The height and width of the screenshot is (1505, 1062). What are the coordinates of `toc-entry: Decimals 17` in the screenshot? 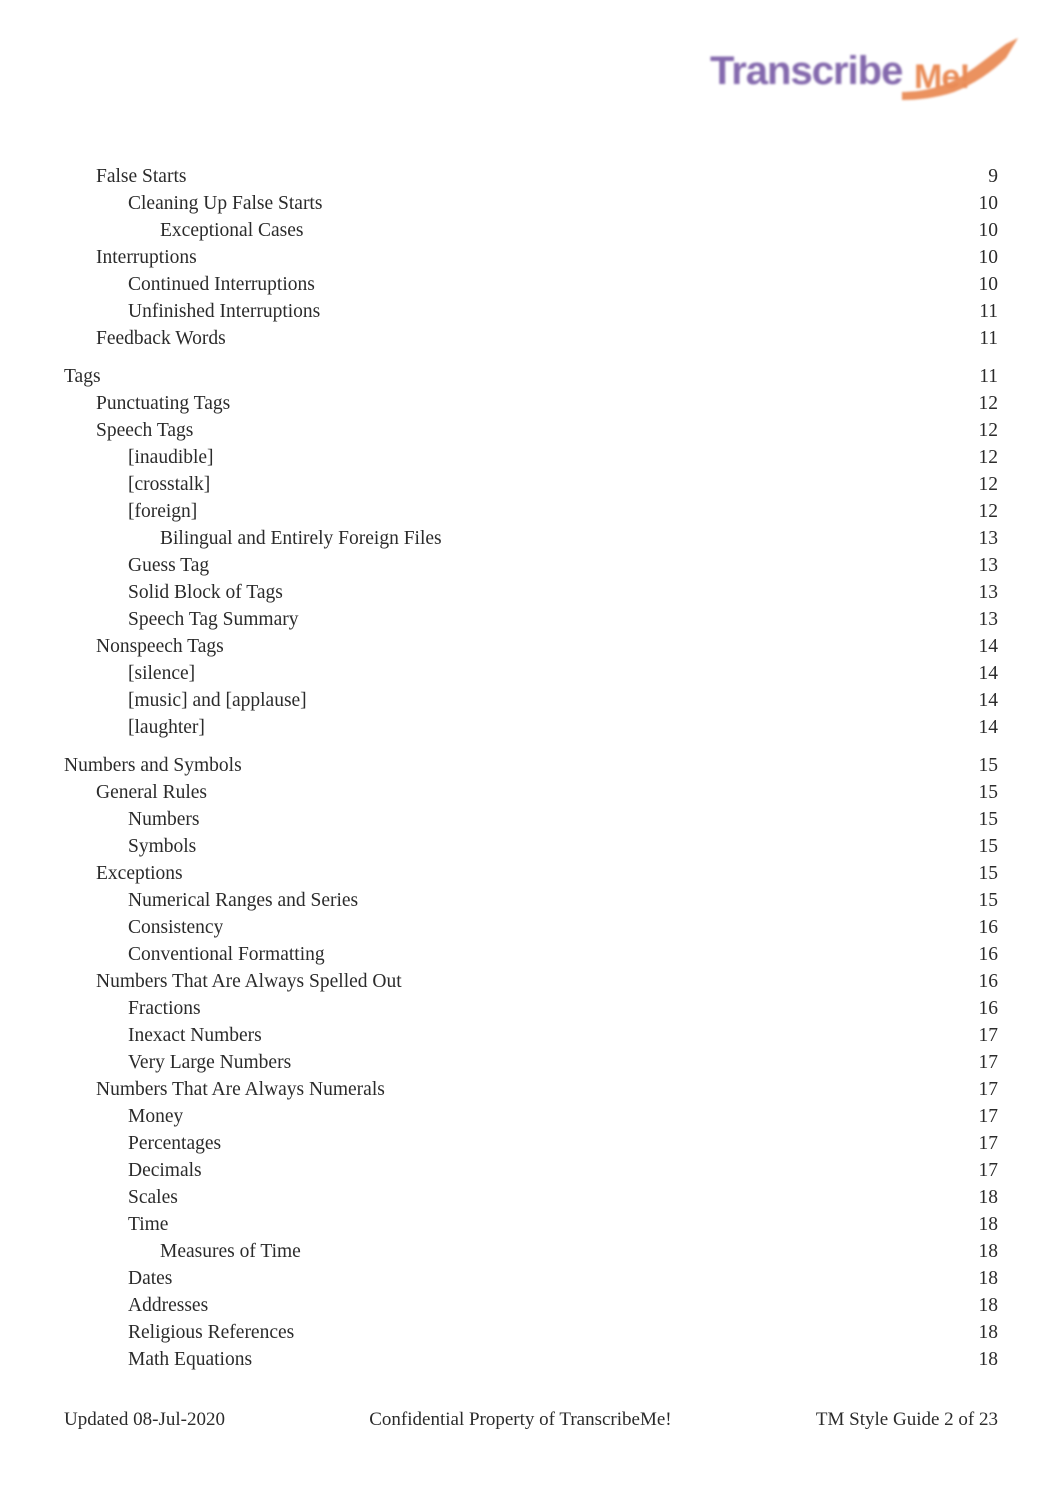 It's located at (531, 1170).